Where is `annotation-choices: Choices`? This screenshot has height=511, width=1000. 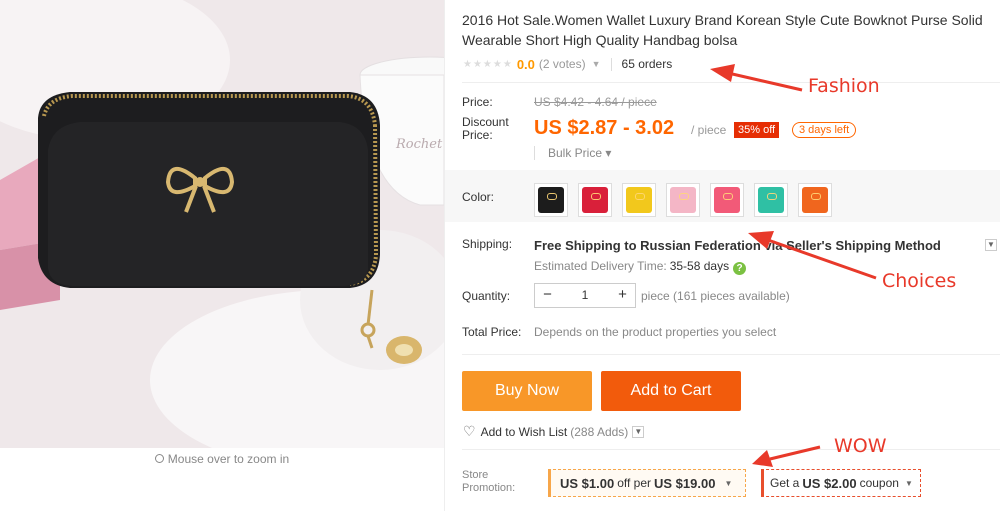
annotation-choices: Choices is located at coordinates (919, 281).